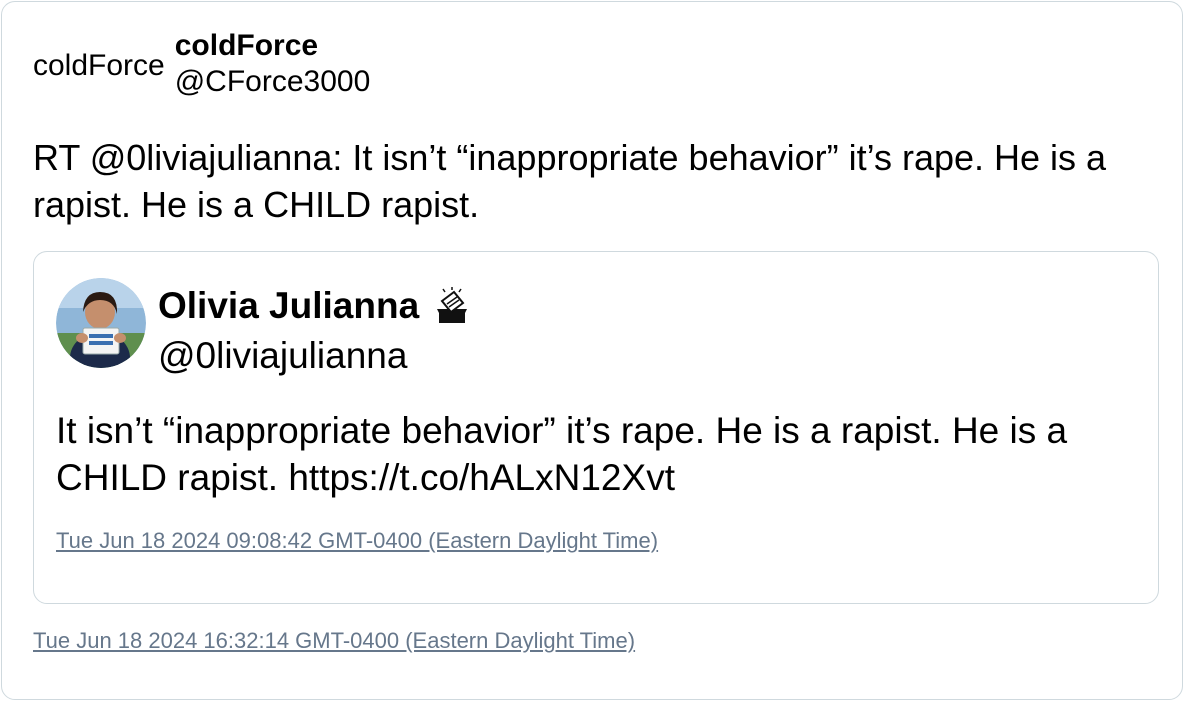 The width and height of the screenshot is (1186, 703). I want to click on quoted-author-name-line: Olivia Julianna, so click(314, 306).